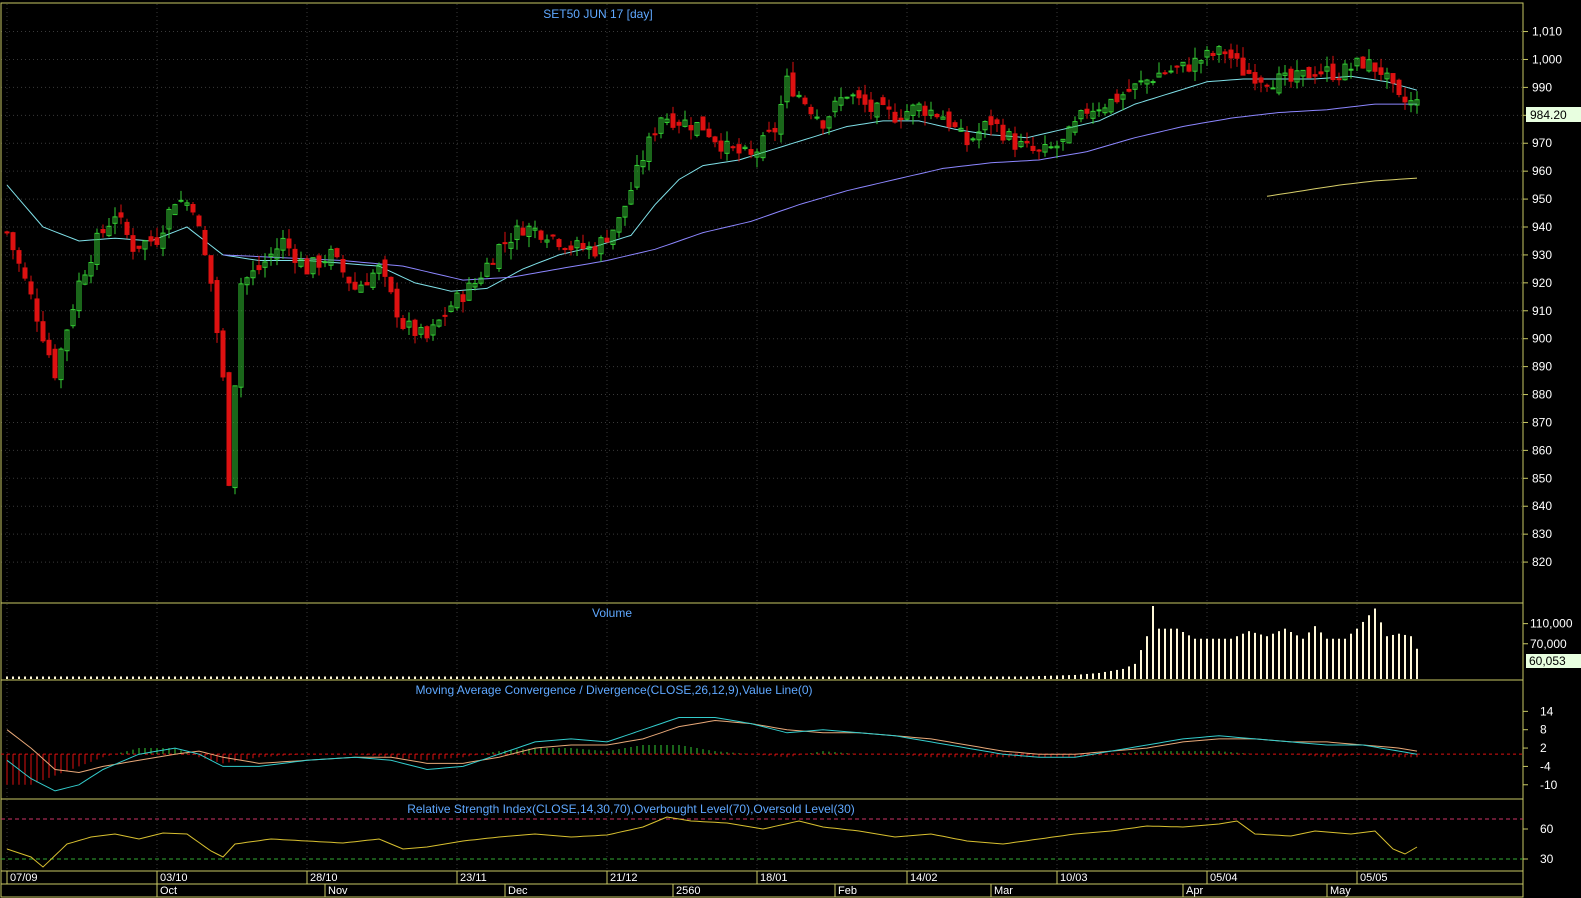 The width and height of the screenshot is (1581, 898). Describe the element at coordinates (1542, 199) in the screenshot. I see `price-tick-label: 950` at that location.